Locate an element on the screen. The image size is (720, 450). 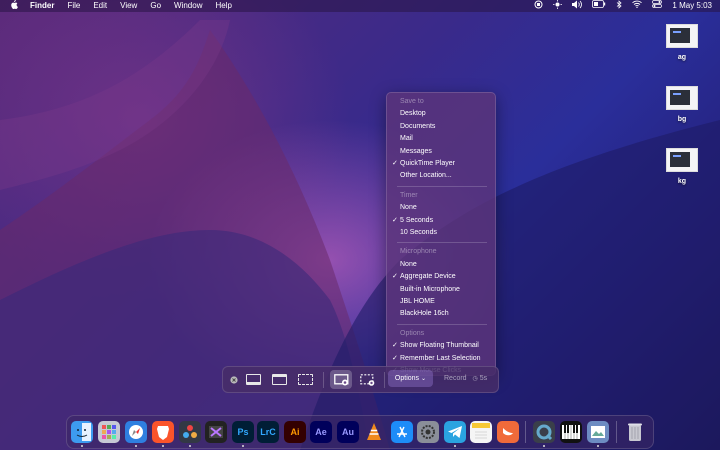
menu-app-name: Finder is located at coordinates (42, 6).